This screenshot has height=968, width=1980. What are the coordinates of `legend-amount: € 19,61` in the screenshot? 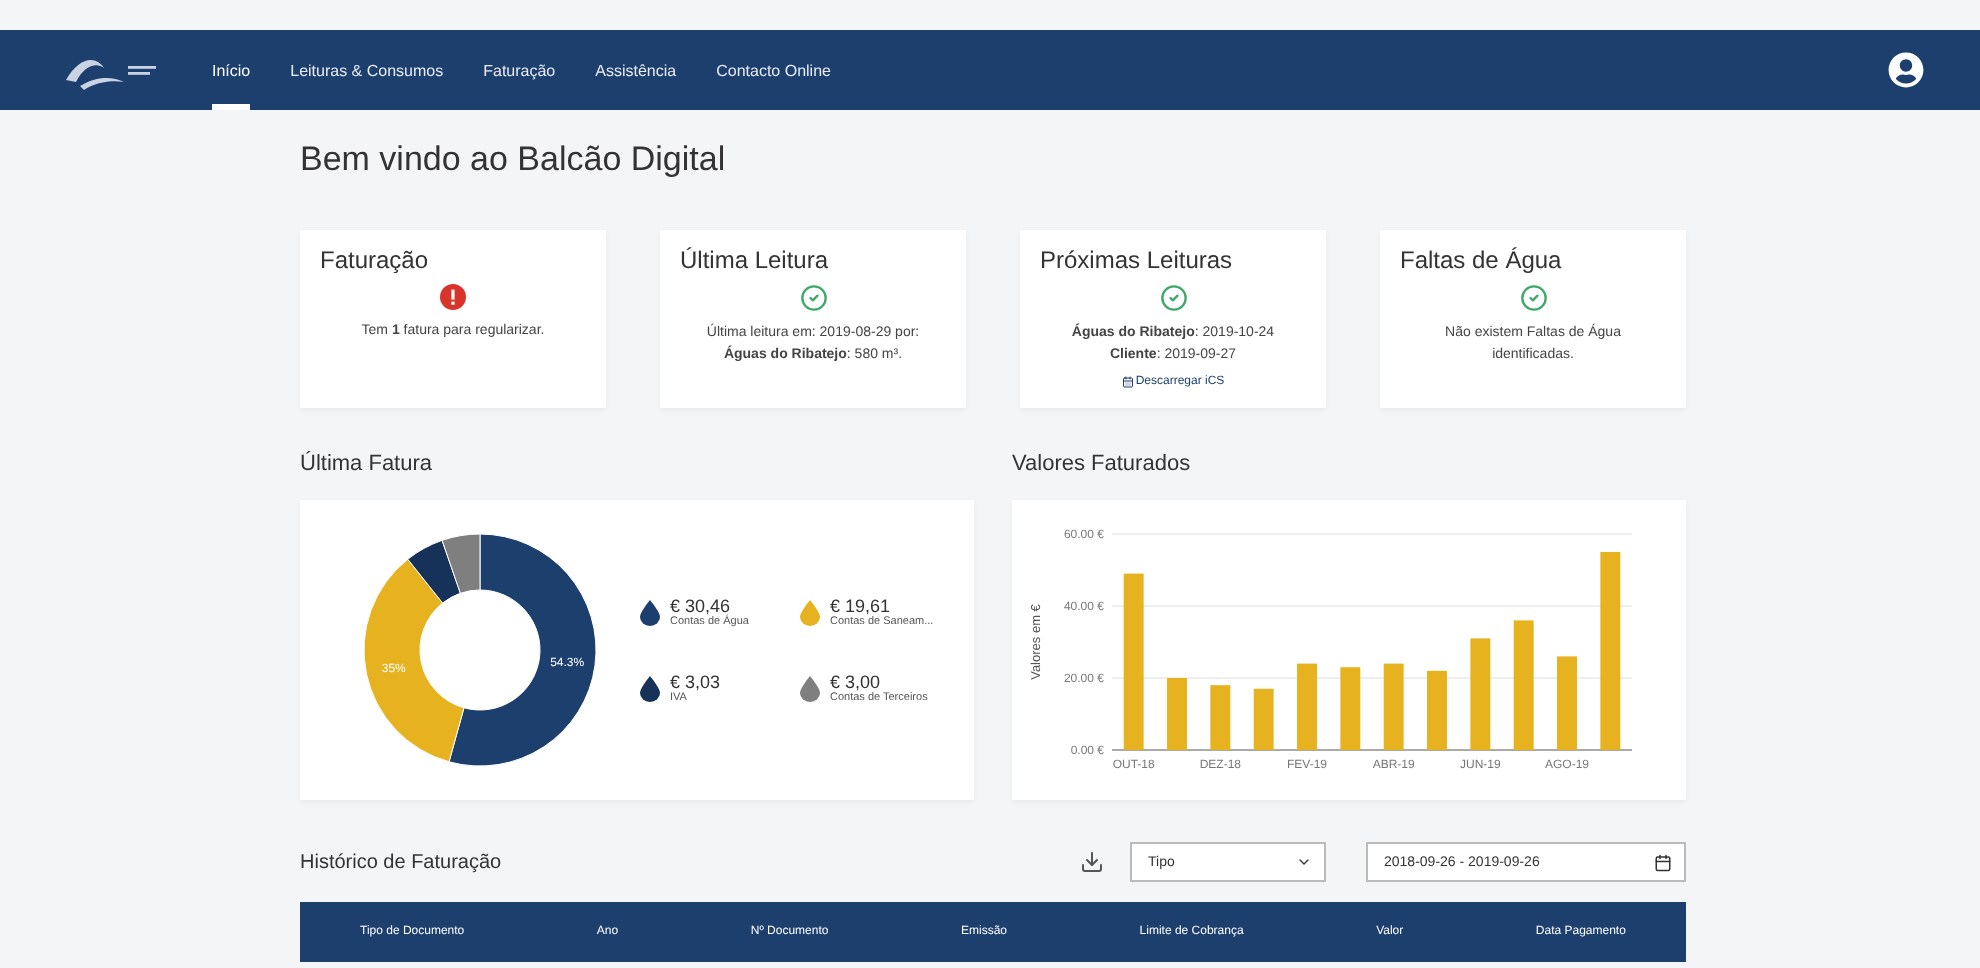 It's located at (861, 606).